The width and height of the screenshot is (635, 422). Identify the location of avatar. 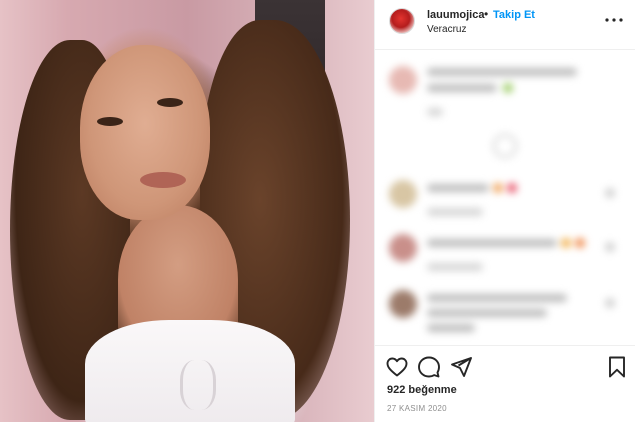
(402, 21).